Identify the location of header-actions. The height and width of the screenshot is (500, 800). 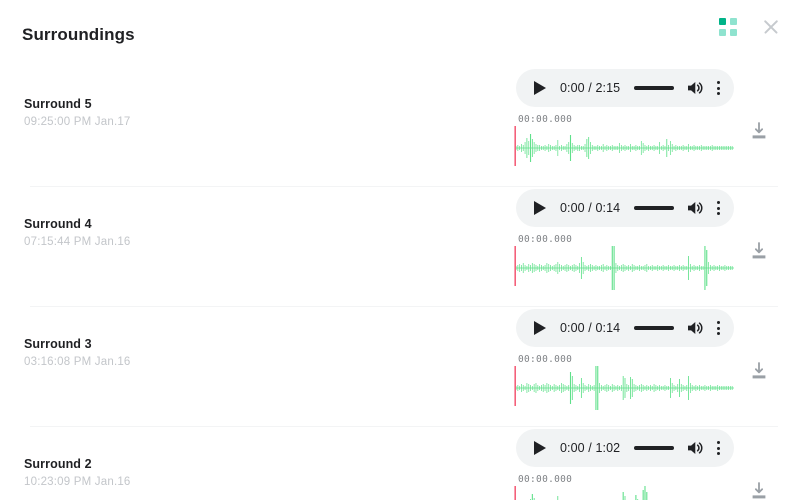
(750, 27).